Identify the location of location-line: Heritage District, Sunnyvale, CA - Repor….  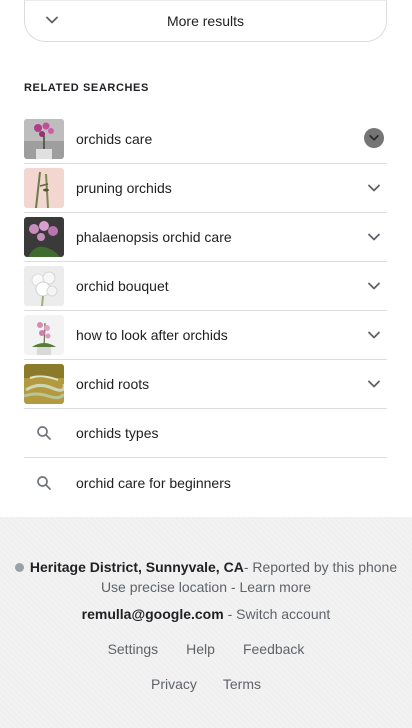
(206, 567).